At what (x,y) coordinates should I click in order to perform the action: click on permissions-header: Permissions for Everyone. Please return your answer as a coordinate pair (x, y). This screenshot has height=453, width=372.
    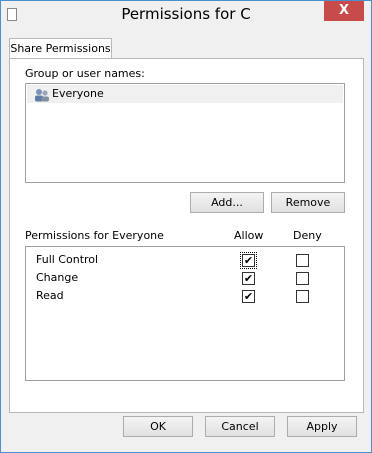
    Looking at the image, I should click on (94, 235).